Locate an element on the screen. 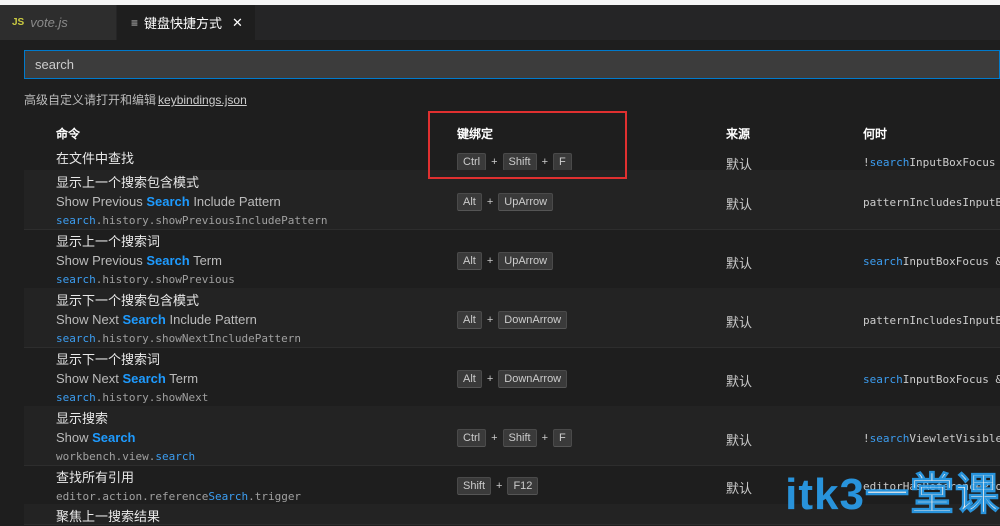  text-part: workbench.view. is located at coordinates (106, 456).